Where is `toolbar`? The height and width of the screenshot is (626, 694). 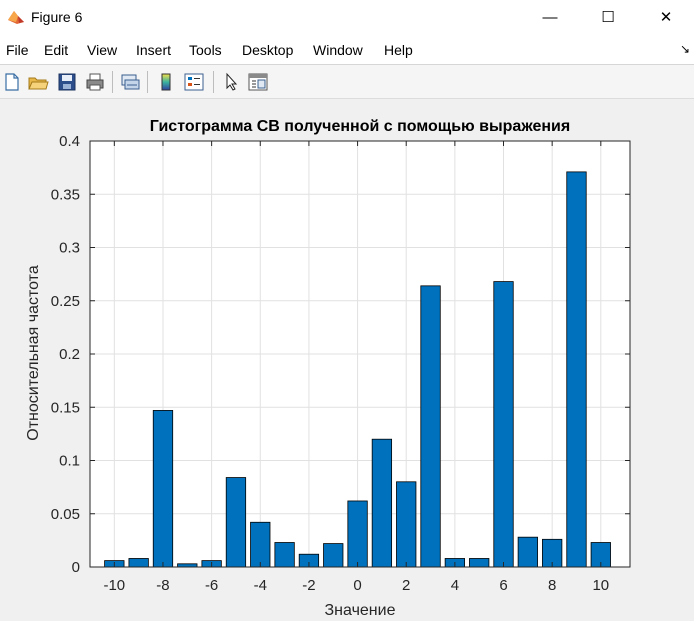
toolbar is located at coordinates (347, 81).